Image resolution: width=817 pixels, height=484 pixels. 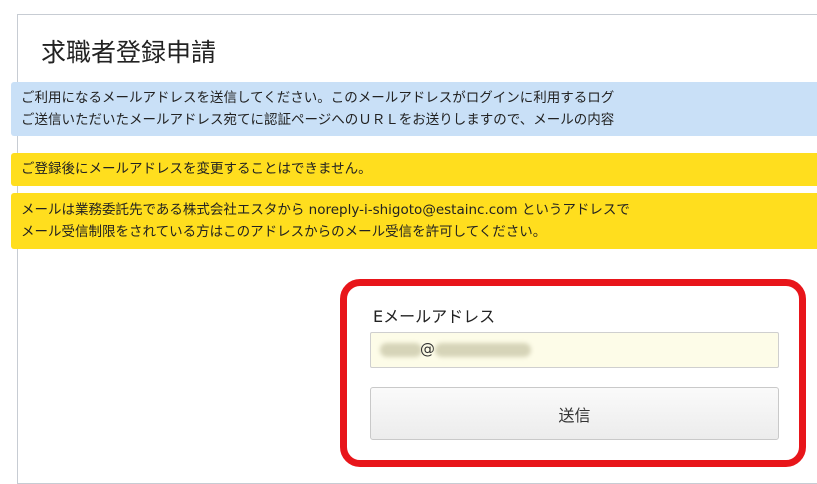 What do you see at coordinates (574, 413) in the screenshot?
I see `submit-button: 送信` at bounding box center [574, 413].